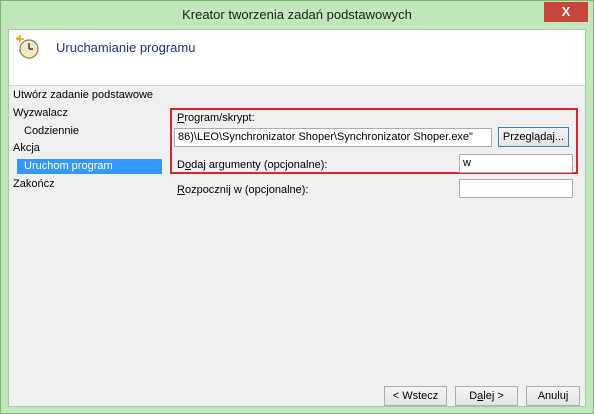 This screenshot has width=594, height=414. I want to click on scheduled-task-icon, so click(27, 47).